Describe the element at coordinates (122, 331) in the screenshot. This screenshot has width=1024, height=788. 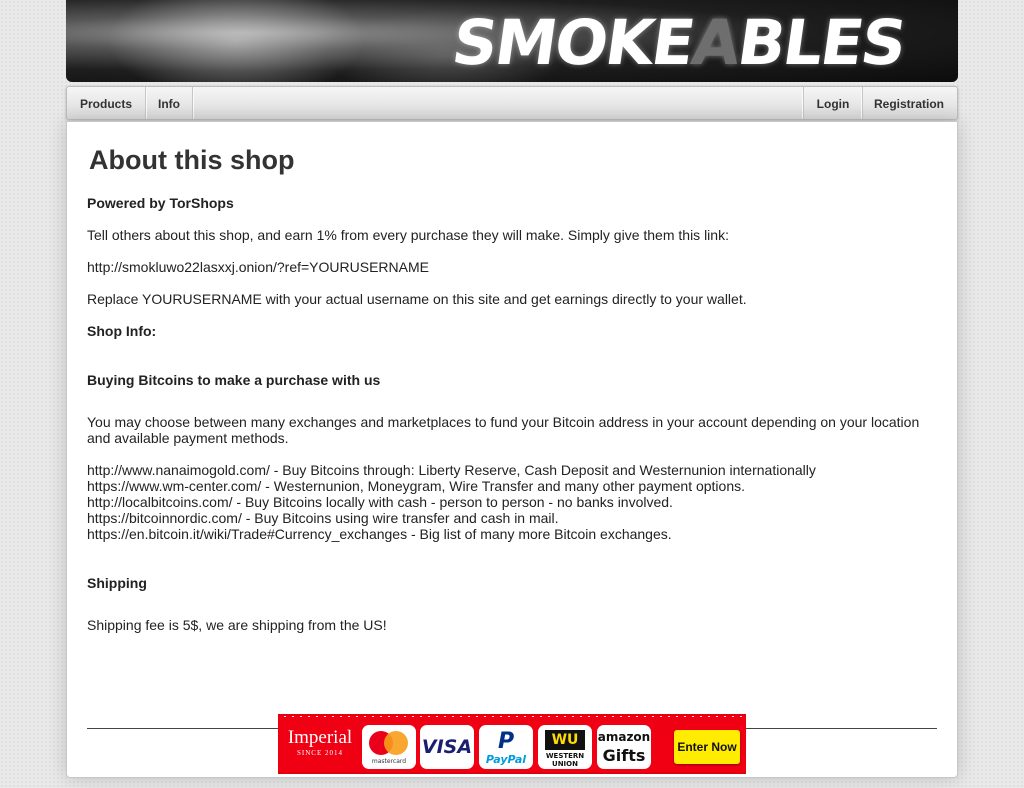
I see `shop-info-label: Shop Info:` at that location.